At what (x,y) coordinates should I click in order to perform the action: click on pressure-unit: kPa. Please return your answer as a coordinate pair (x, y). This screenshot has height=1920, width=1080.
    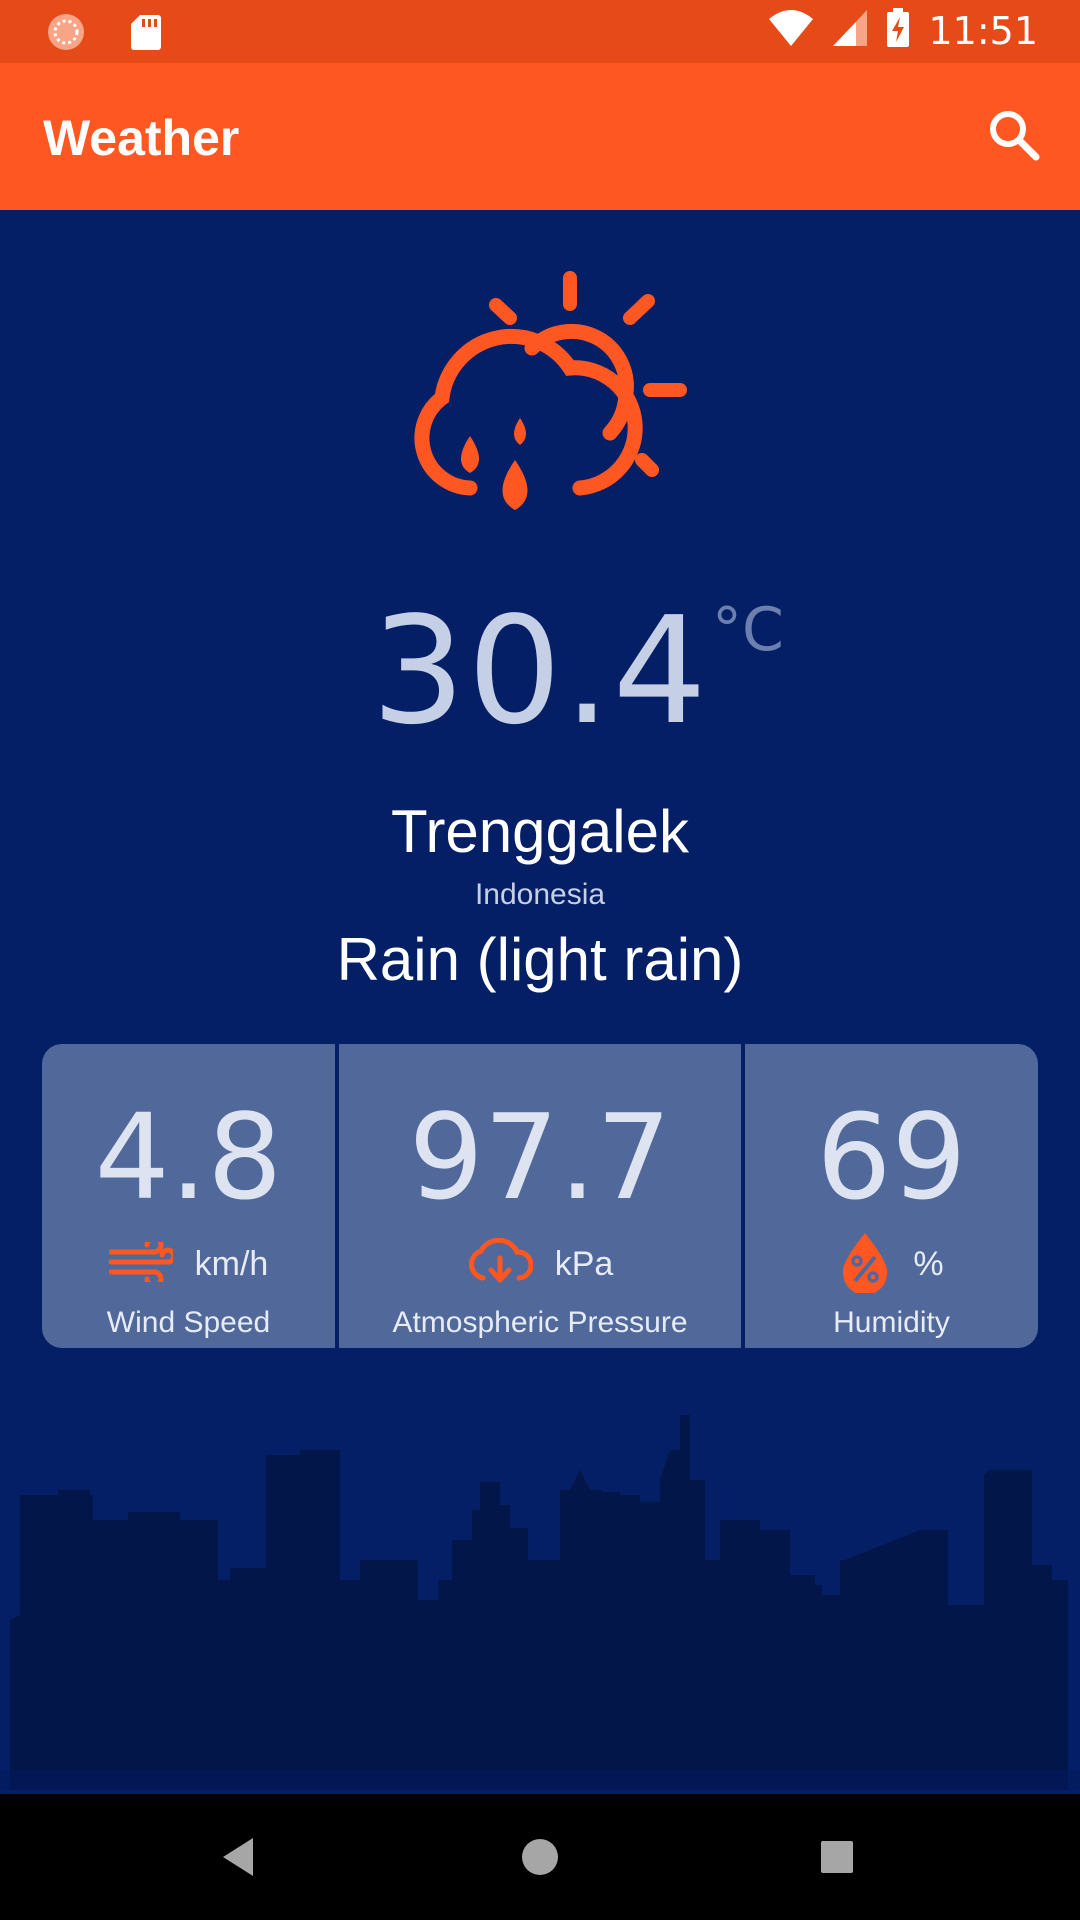
    Looking at the image, I should click on (584, 1263).